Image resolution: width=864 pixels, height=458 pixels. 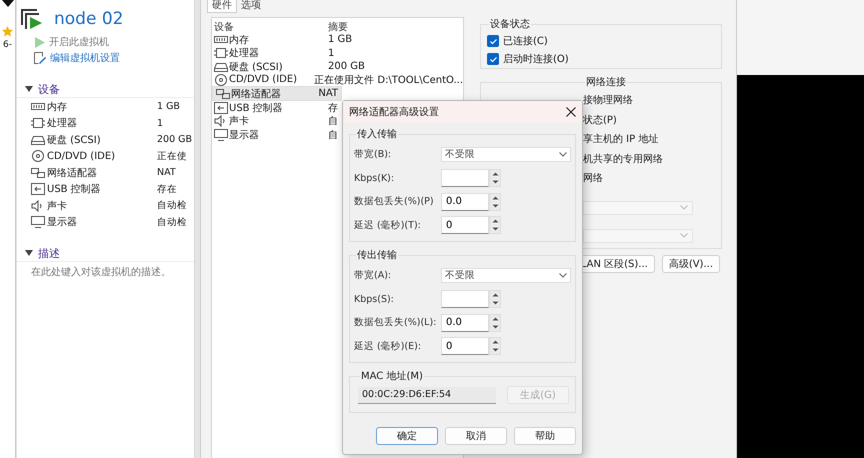 What do you see at coordinates (256, 109) in the screenshot?
I see `table-cell-text: USB 控制器` at bounding box center [256, 109].